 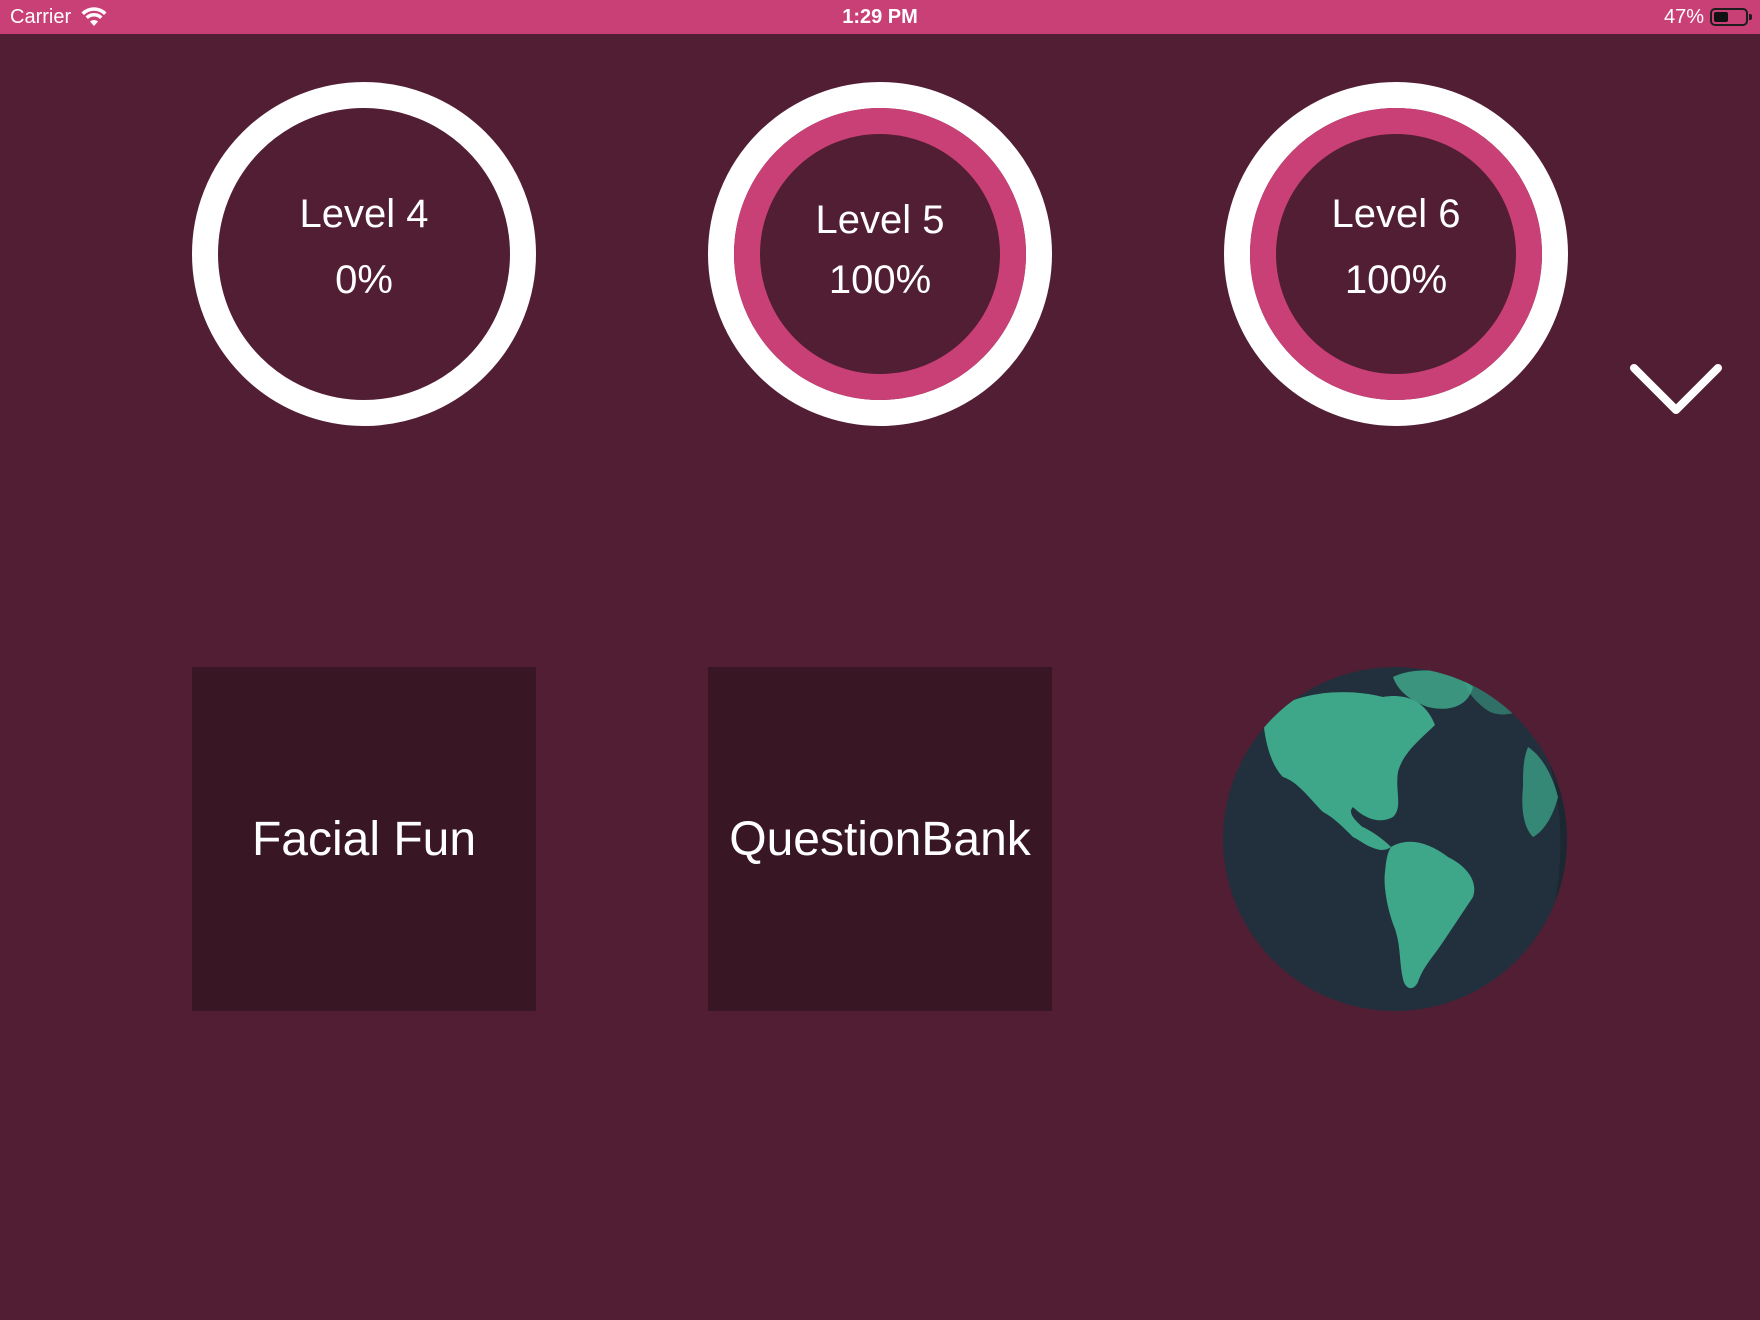 What do you see at coordinates (364, 254) in the screenshot?
I see `level-4-ring: Level 4 0%` at bounding box center [364, 254].